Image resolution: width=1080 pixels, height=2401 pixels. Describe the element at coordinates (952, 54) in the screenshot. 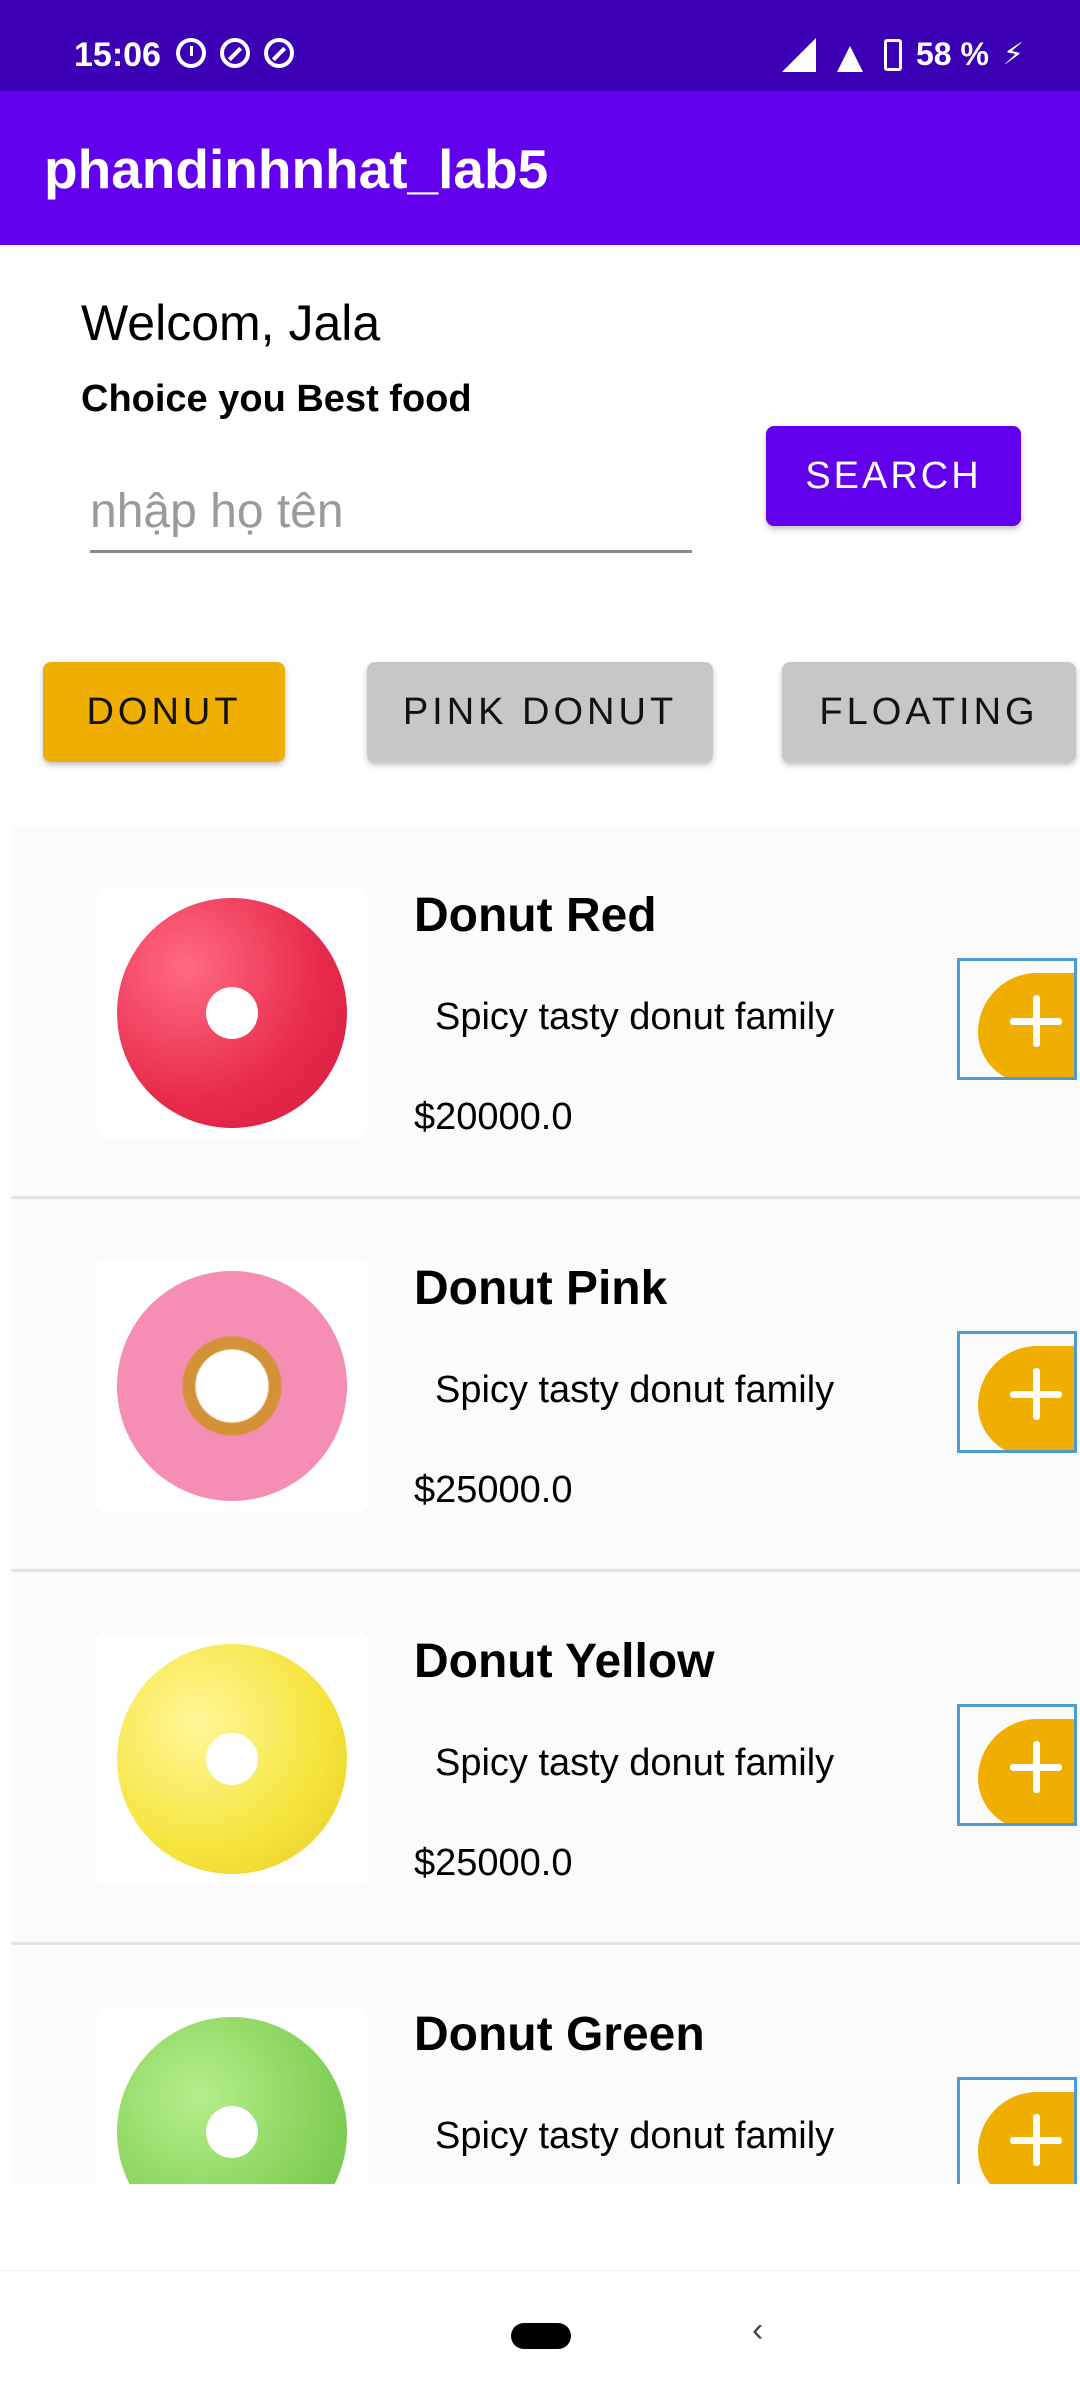

I see `battery-percent: 58 %` at that location.